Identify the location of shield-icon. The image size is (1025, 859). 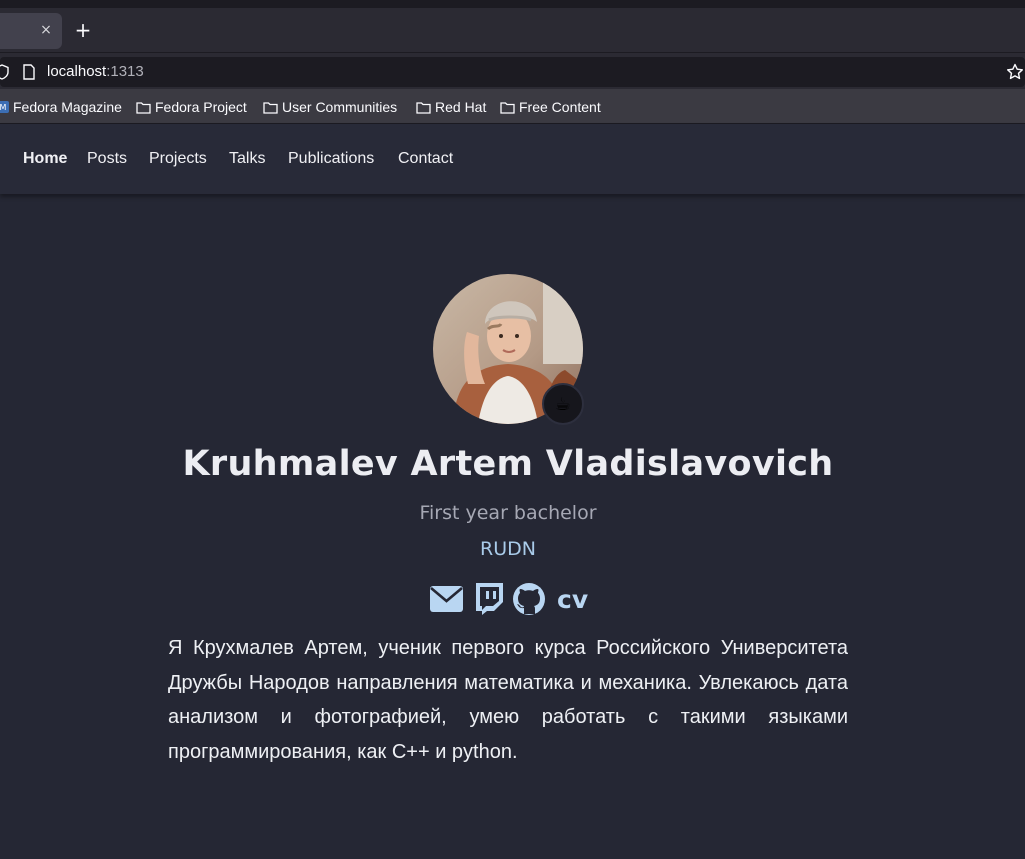
(4, 72).